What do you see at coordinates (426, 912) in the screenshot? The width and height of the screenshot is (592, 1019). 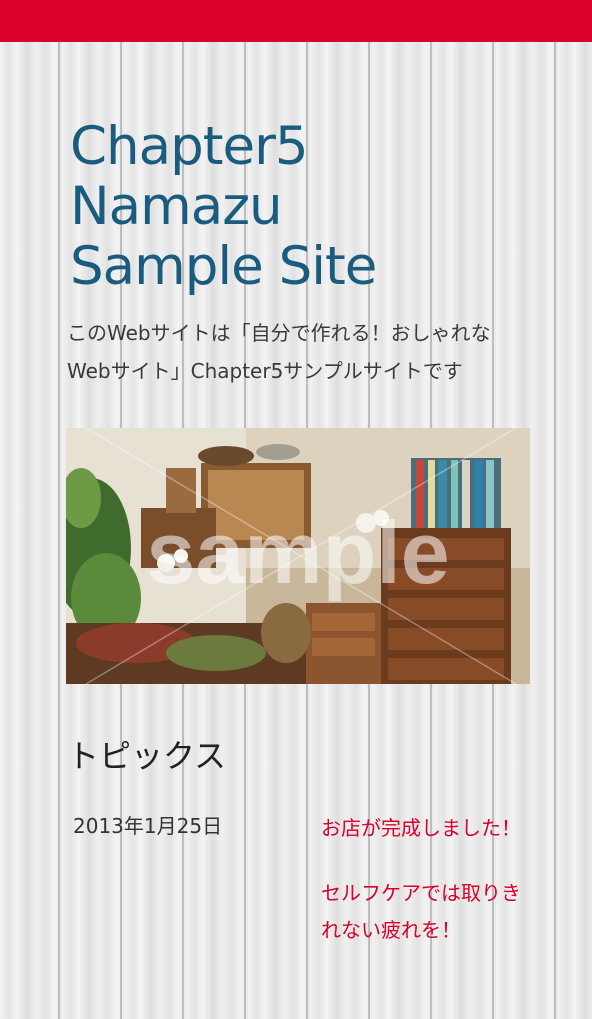 I see `topic-link: セルフケアでは取りきれない疲れを！` at bounding box center [426, 912].